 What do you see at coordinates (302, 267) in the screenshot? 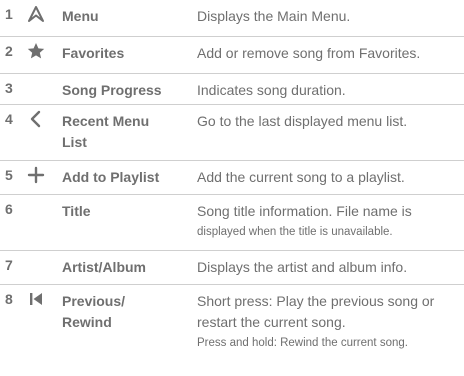
I see `feature-description: Displays the artist and album info.` at bounding box center [302, 267].